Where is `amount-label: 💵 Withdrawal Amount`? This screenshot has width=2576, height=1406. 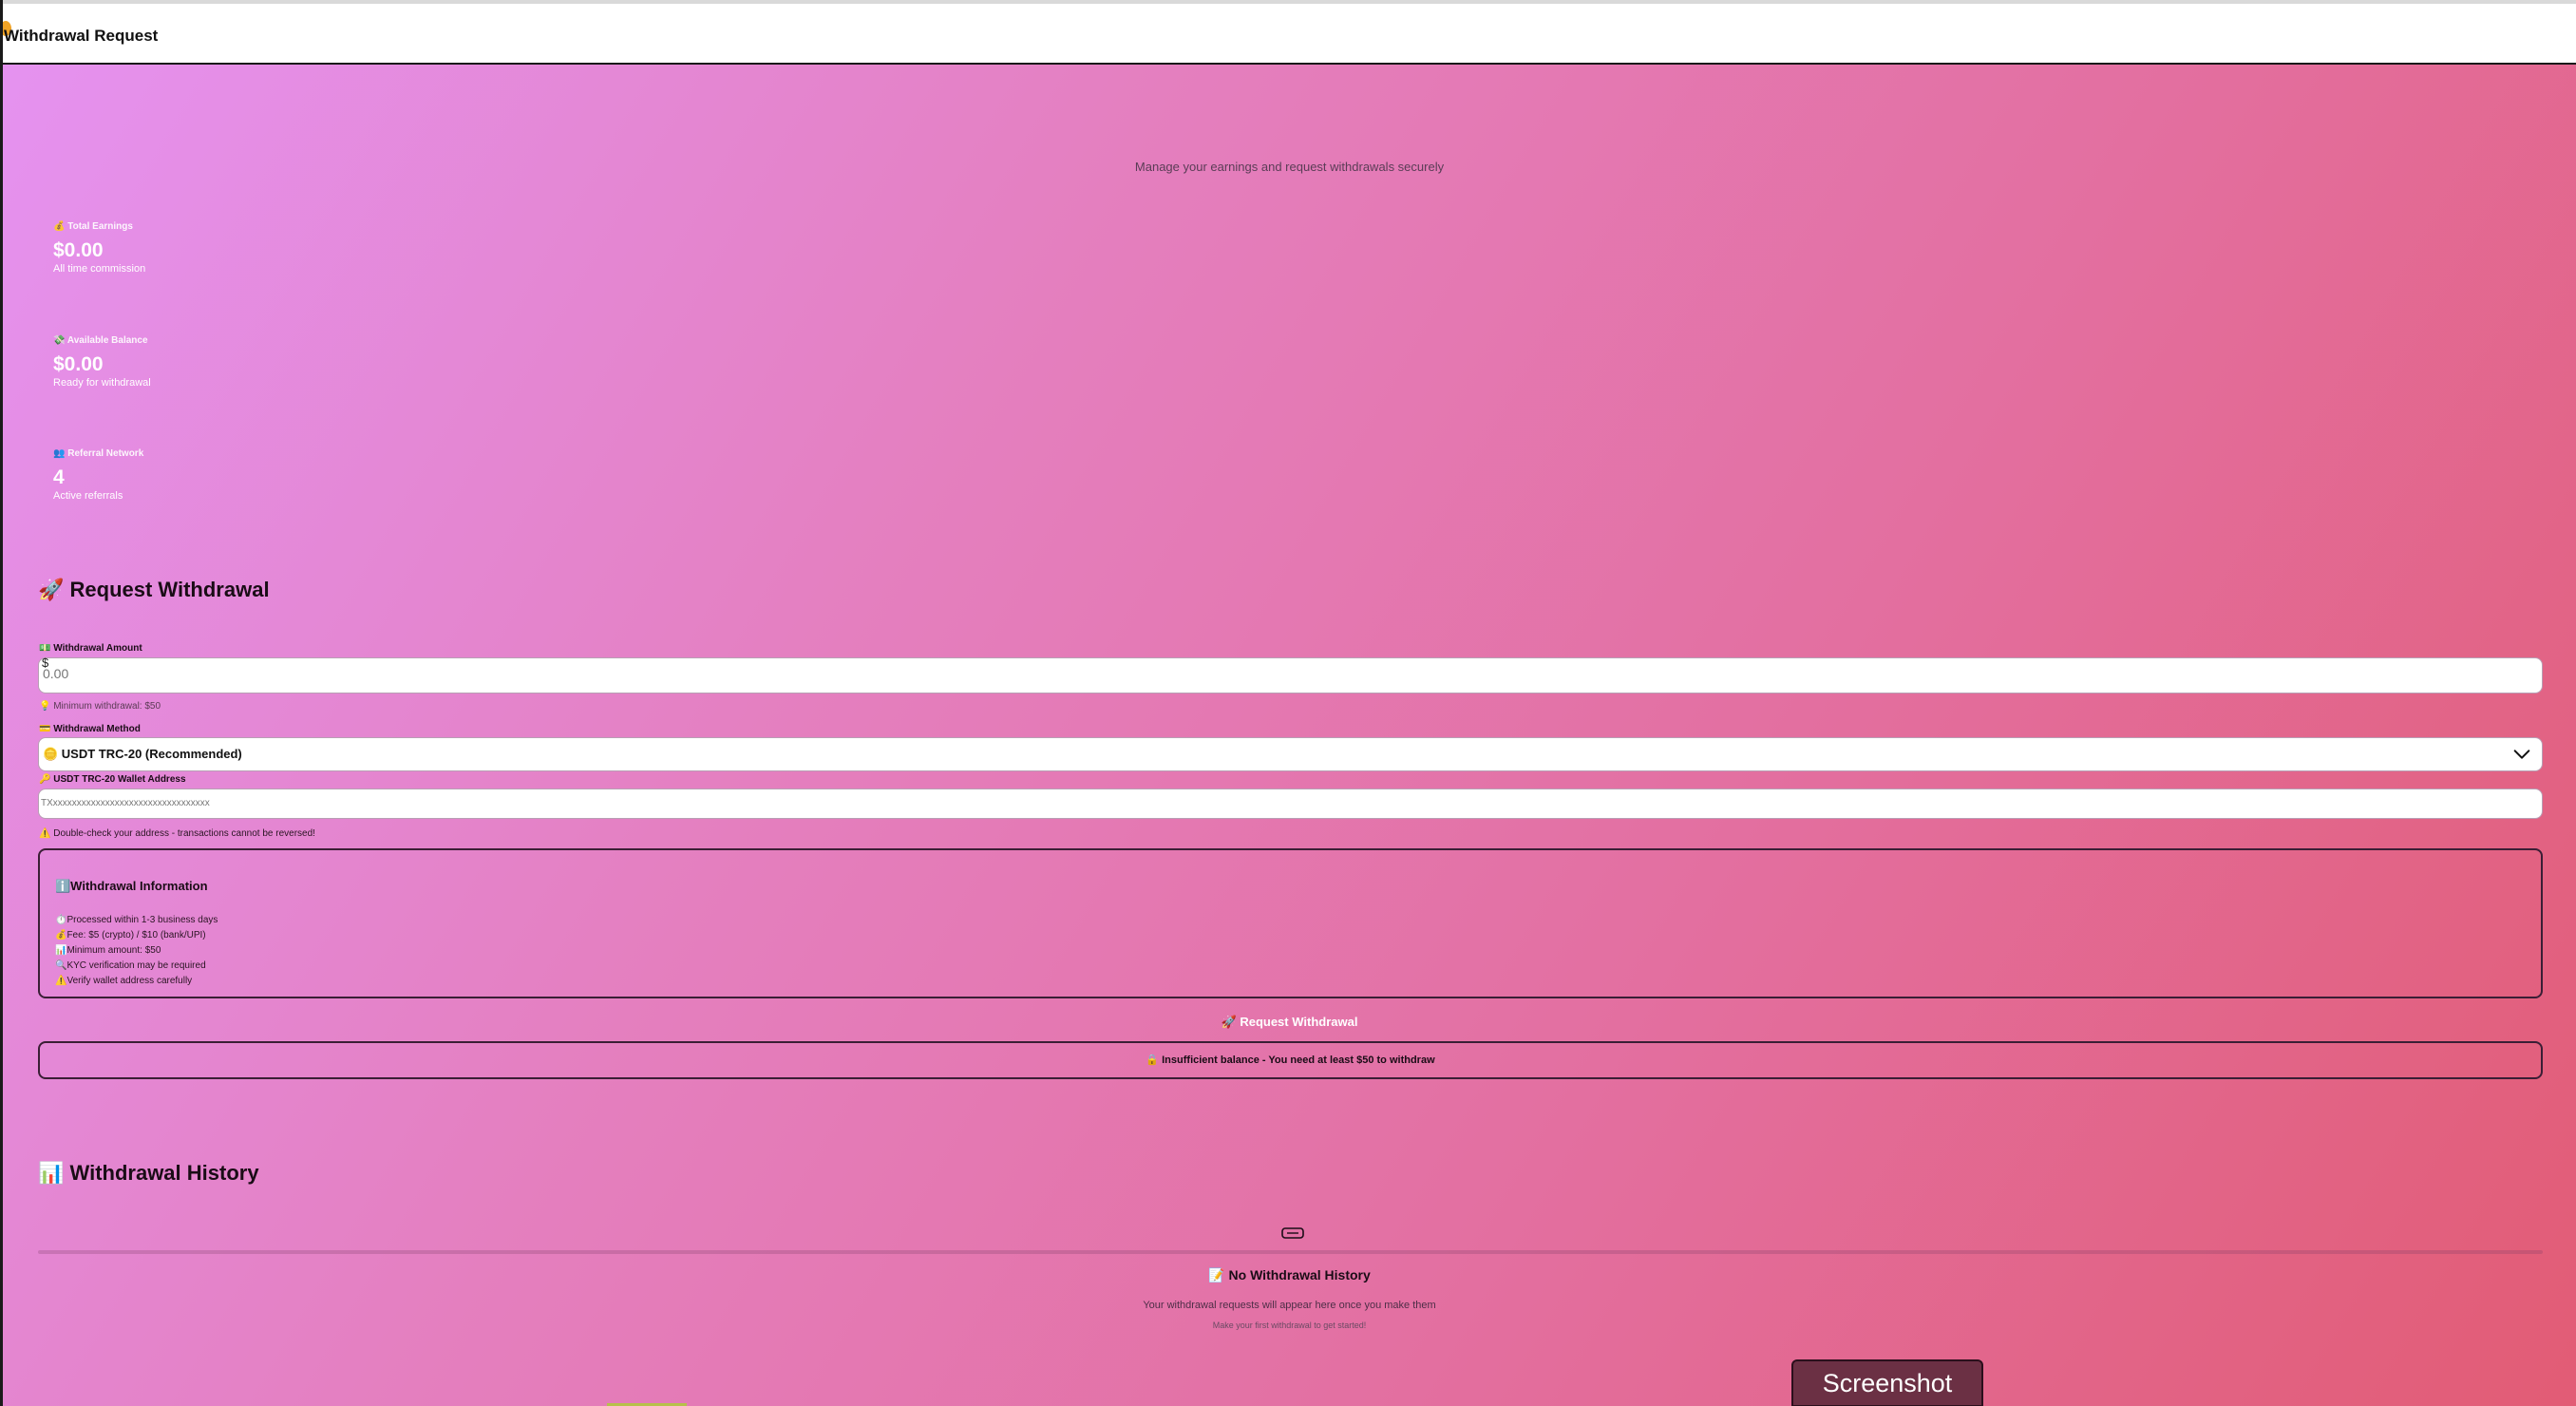
amount-label: 💵 Withdrawal Amount is located at coordinates (90, 648).